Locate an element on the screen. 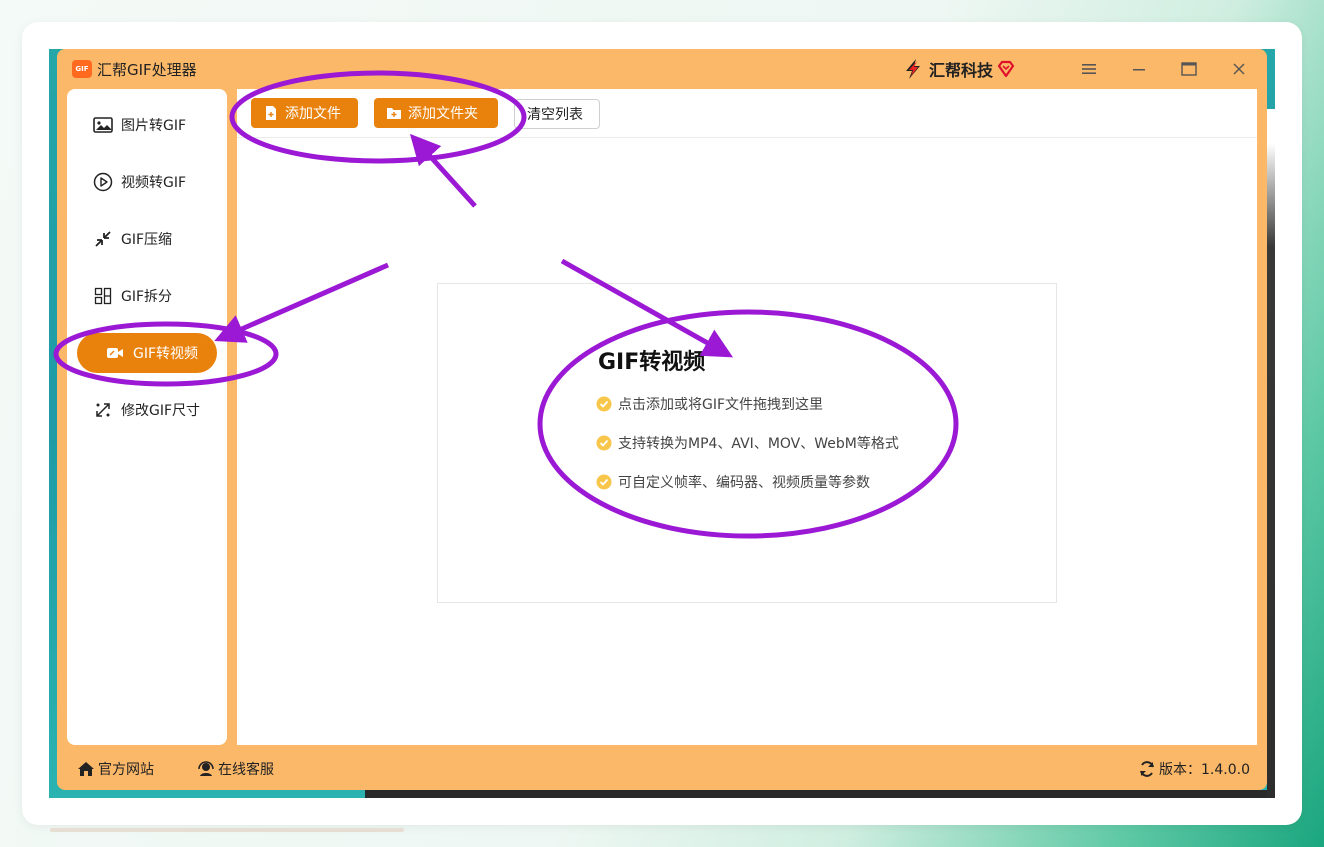  add-file-label: 添加文件 is located at coordinates (313, 114).